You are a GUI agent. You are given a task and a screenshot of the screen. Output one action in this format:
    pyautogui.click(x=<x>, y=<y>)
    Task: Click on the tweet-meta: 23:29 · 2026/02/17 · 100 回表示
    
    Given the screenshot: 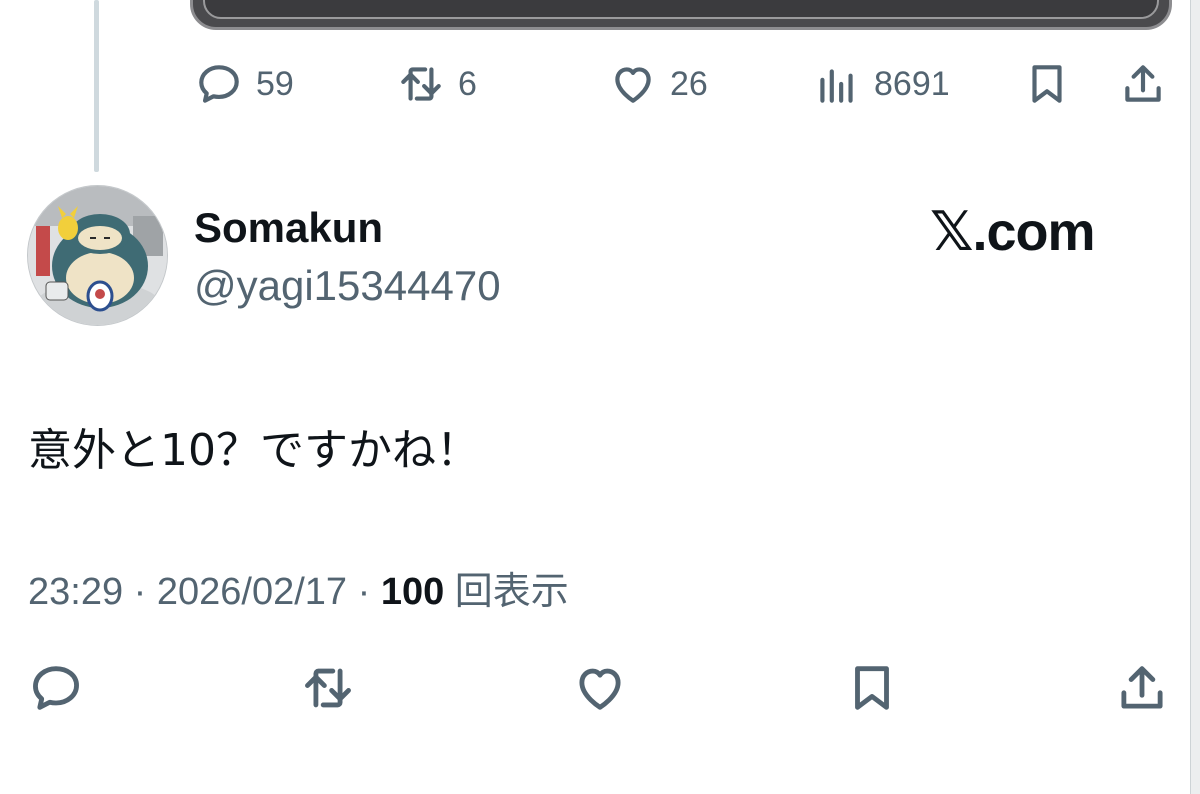 What is the action you would take?
    pyautogui.click(x=298, y=587)
    